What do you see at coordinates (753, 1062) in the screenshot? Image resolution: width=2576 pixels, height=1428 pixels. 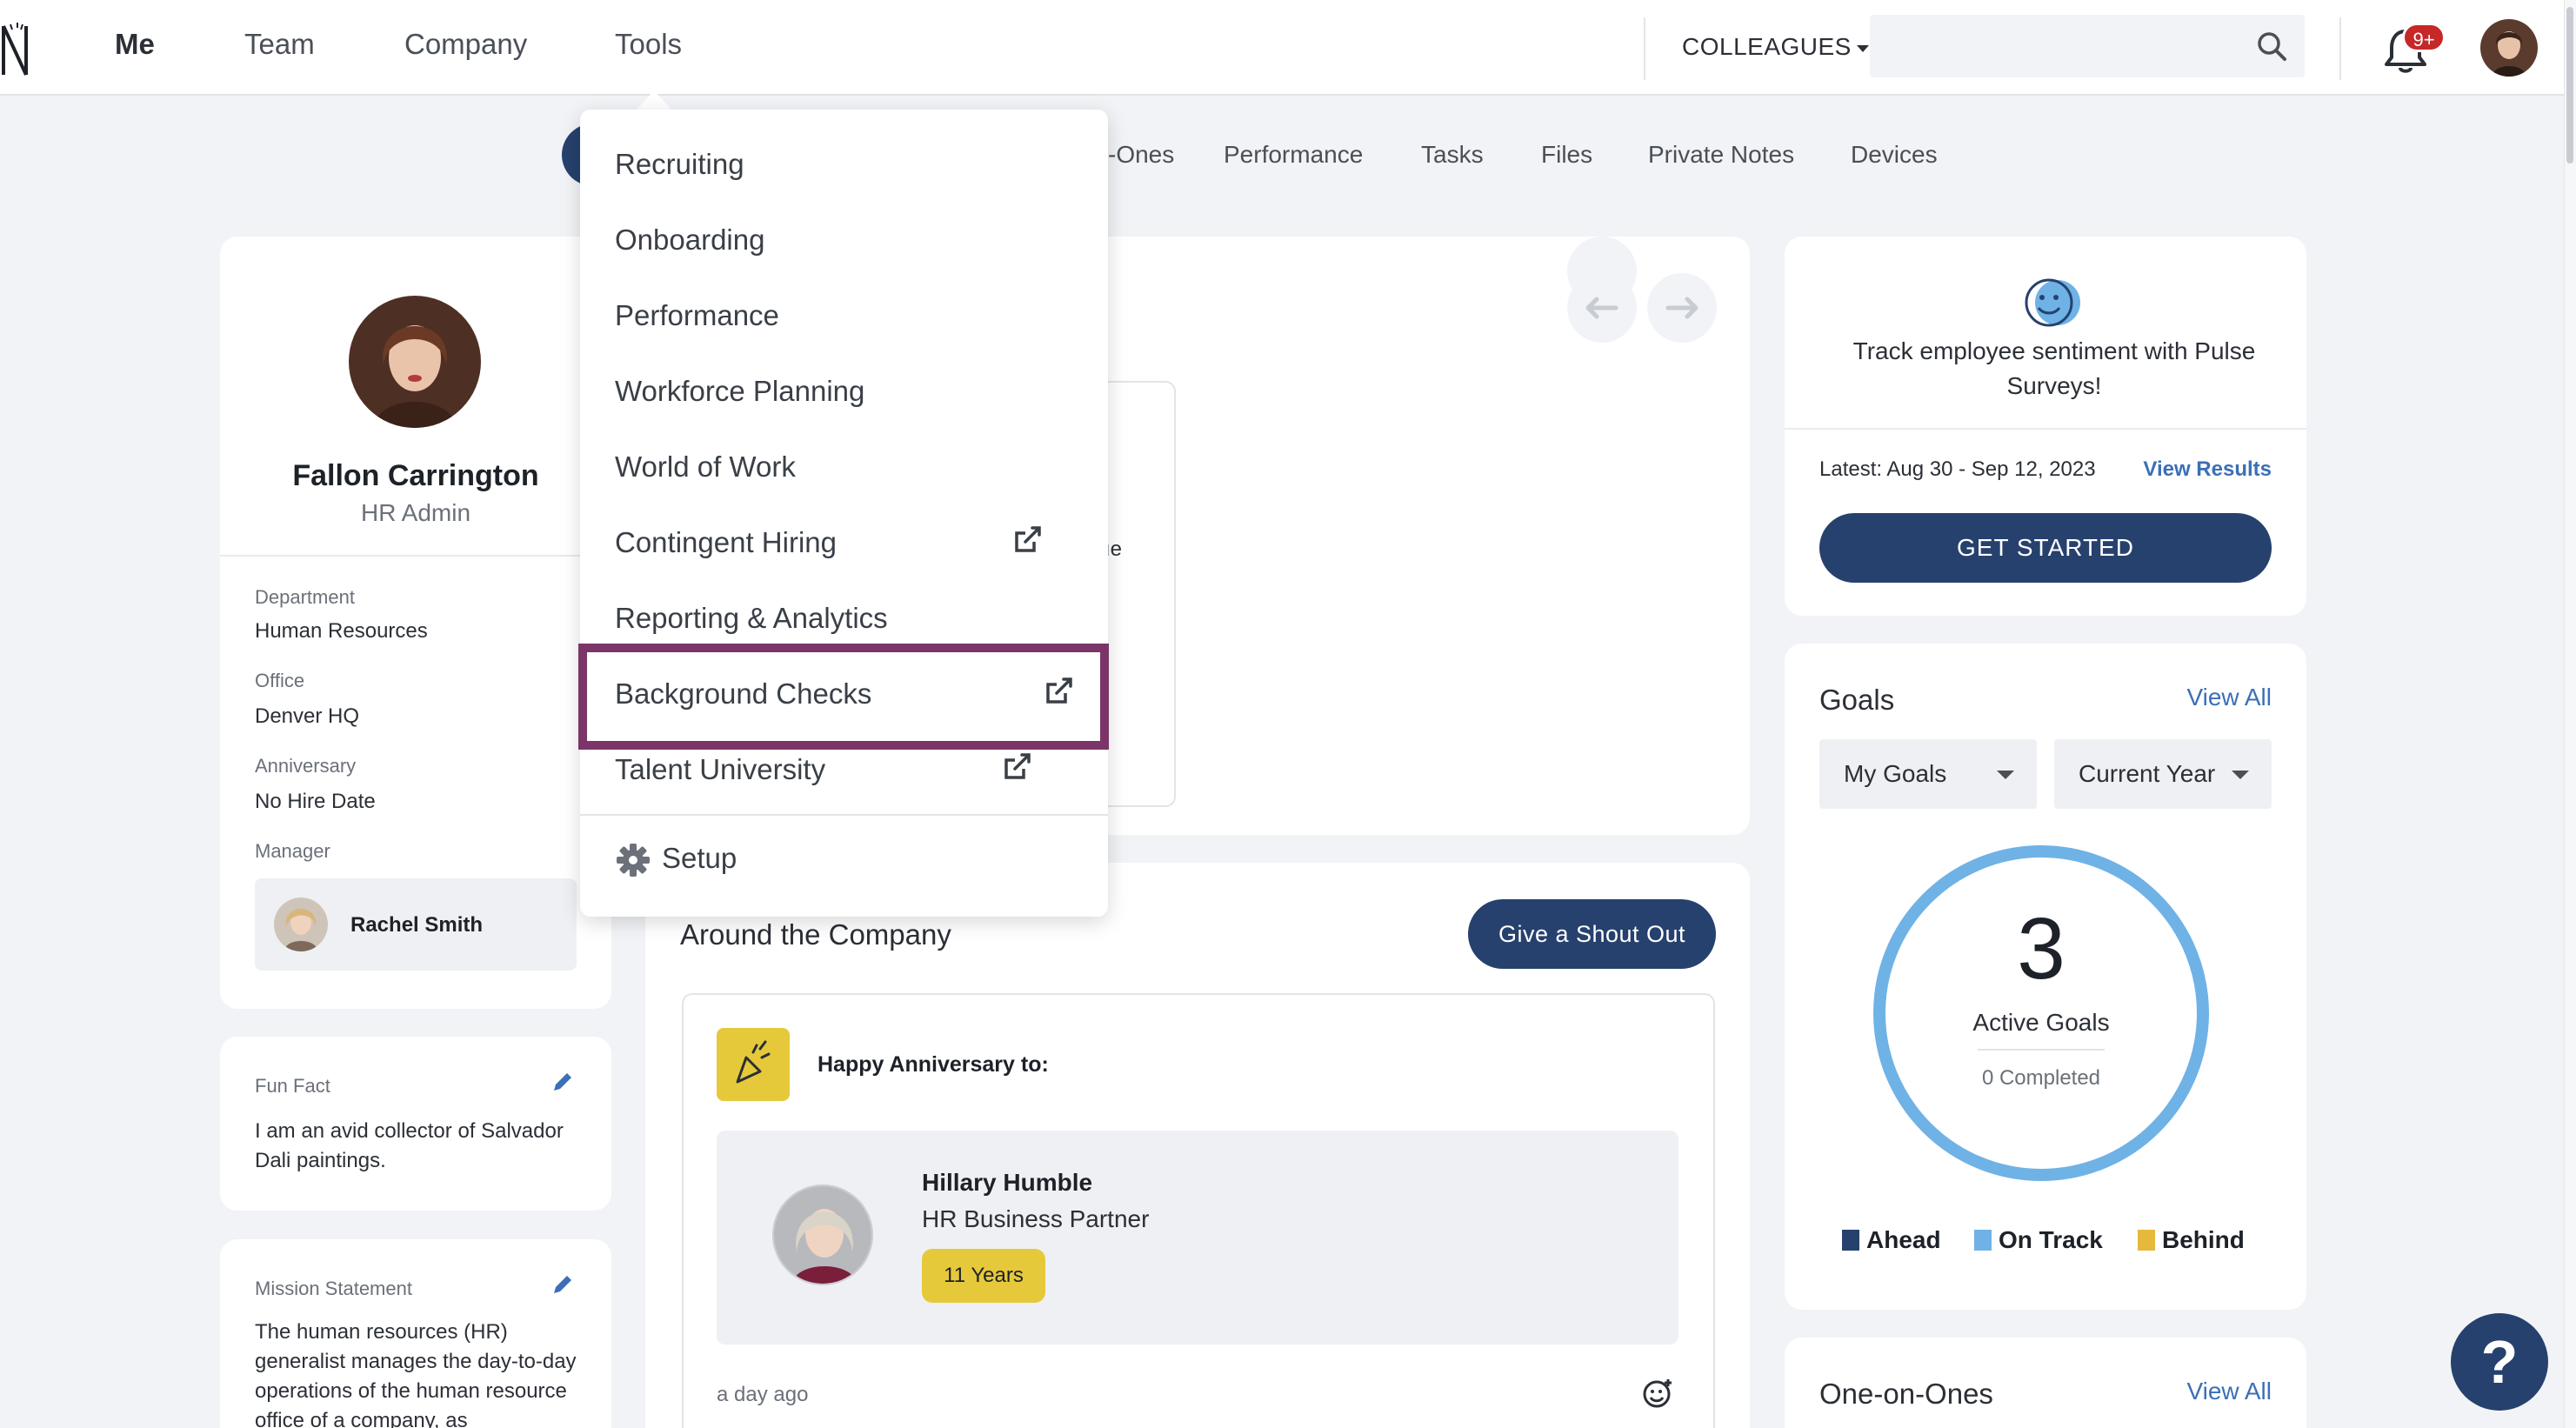 I see `party-popper-icon` at bounding box center [753, 1062].